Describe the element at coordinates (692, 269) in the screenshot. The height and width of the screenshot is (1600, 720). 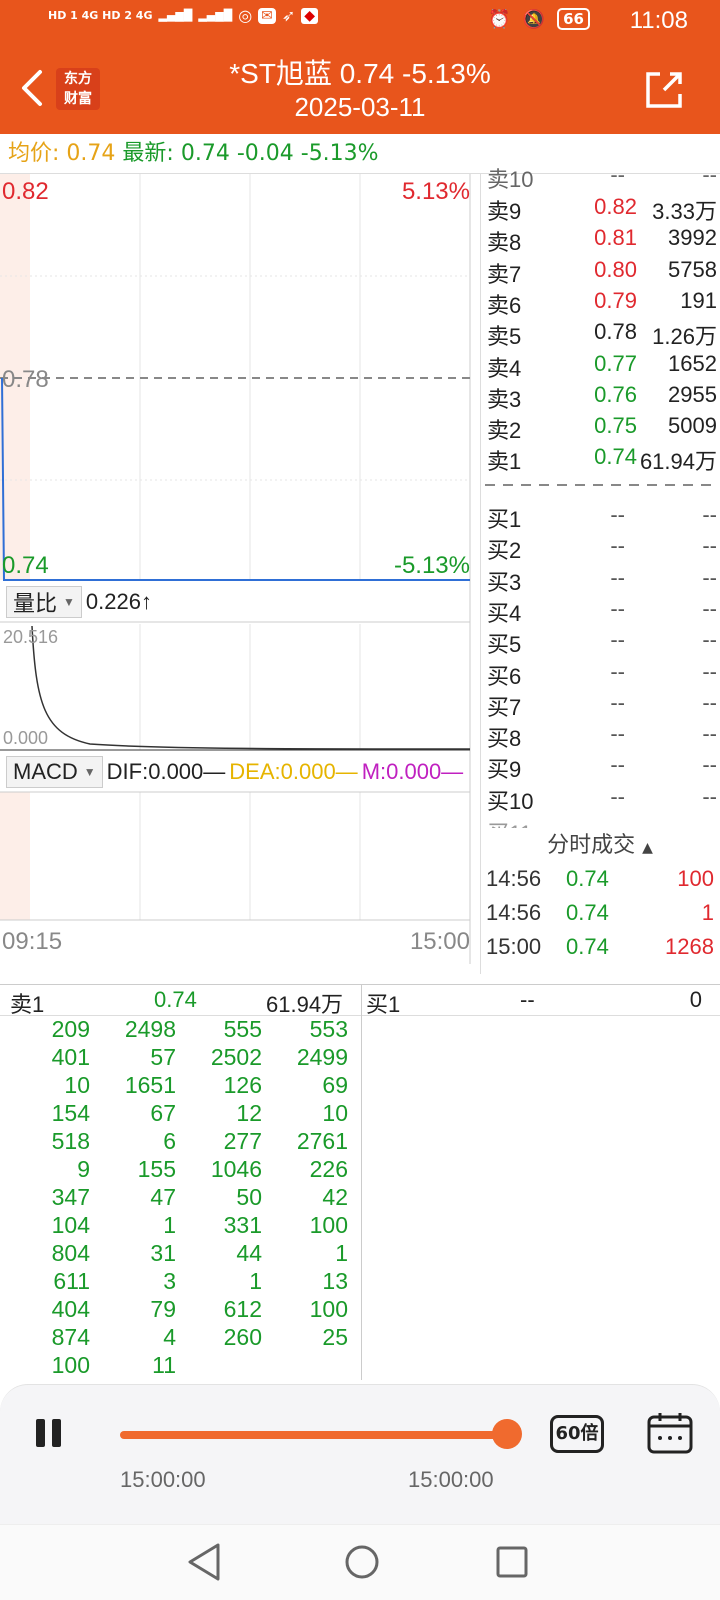
I see `ob-volume: 5758` at that location.